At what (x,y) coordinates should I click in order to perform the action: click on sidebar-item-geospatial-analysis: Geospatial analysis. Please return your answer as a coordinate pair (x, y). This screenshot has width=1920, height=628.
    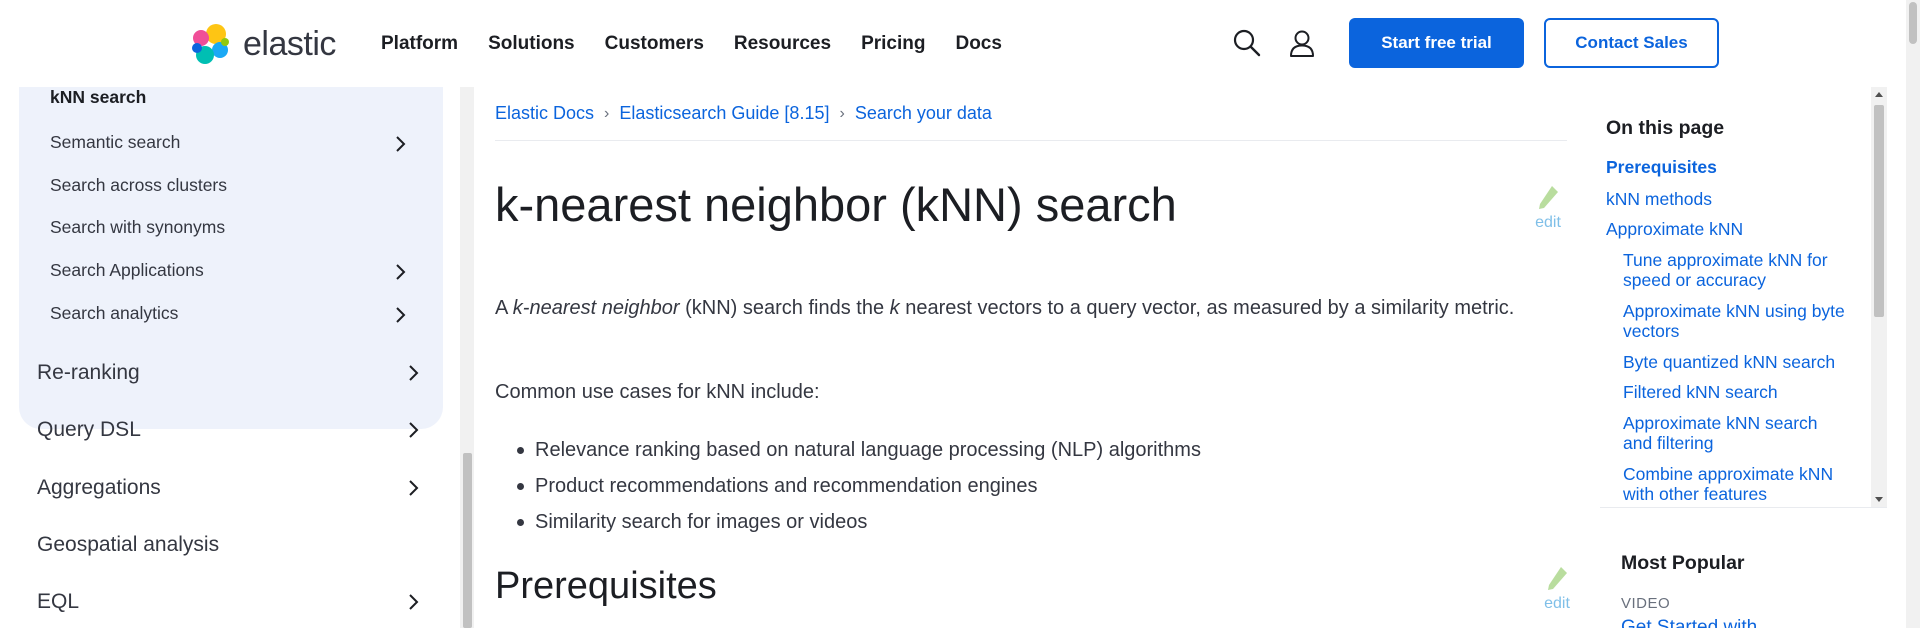
    Looking at the image, I should click on (128, 545).